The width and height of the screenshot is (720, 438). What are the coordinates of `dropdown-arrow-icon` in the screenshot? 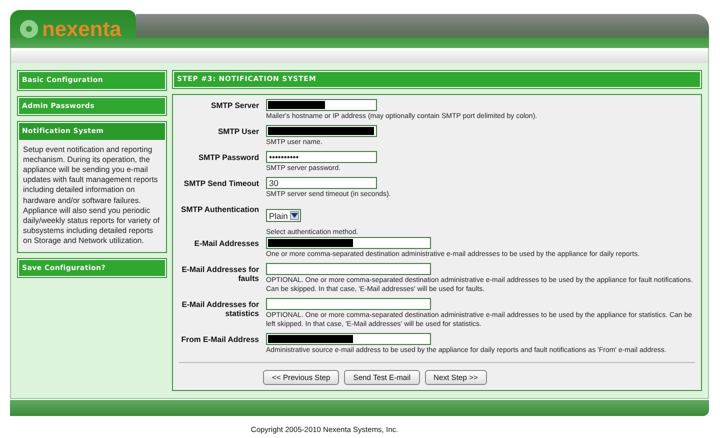 It's located at (294, 215).